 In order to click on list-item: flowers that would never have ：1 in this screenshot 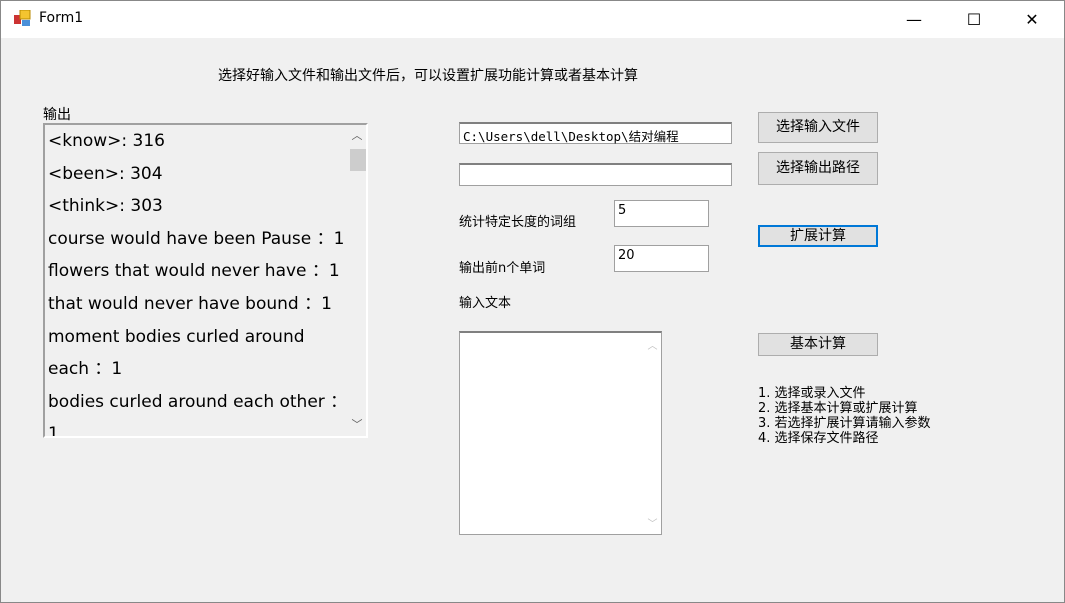, I will do `click(205, 271)`.